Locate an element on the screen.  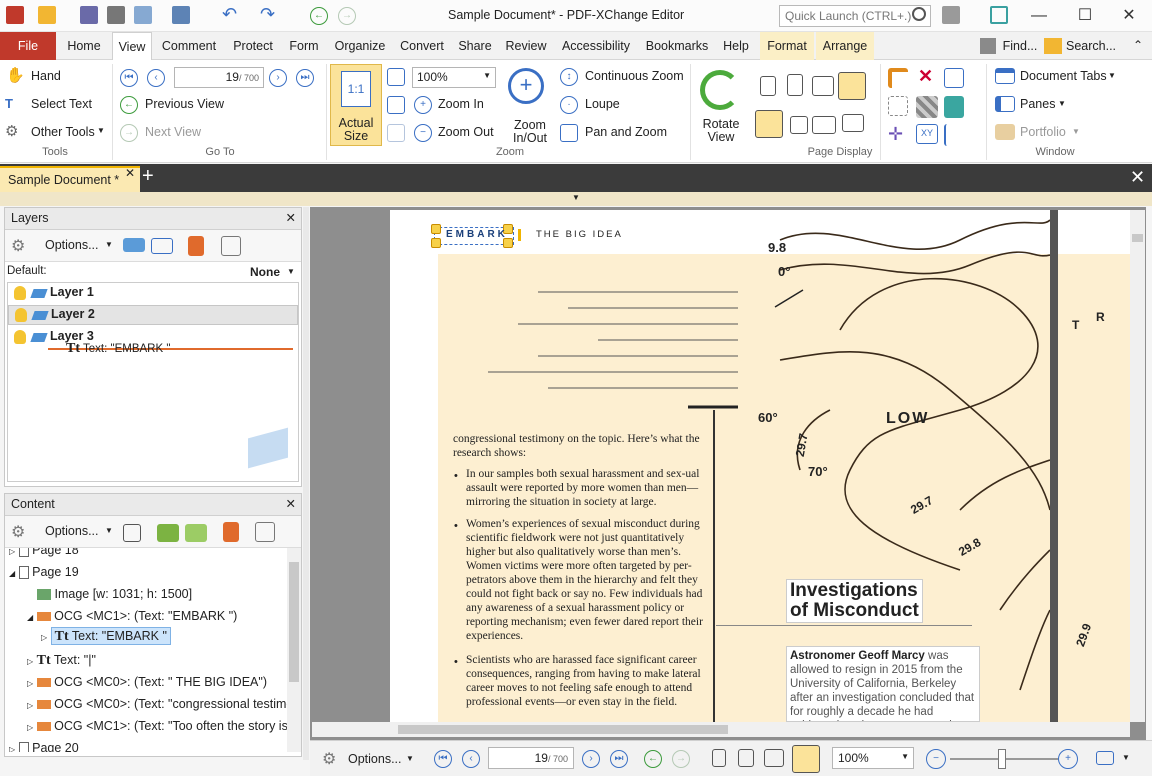
zoom-in-out-button: Zoom In/Out is located at coordinates (530, 132).